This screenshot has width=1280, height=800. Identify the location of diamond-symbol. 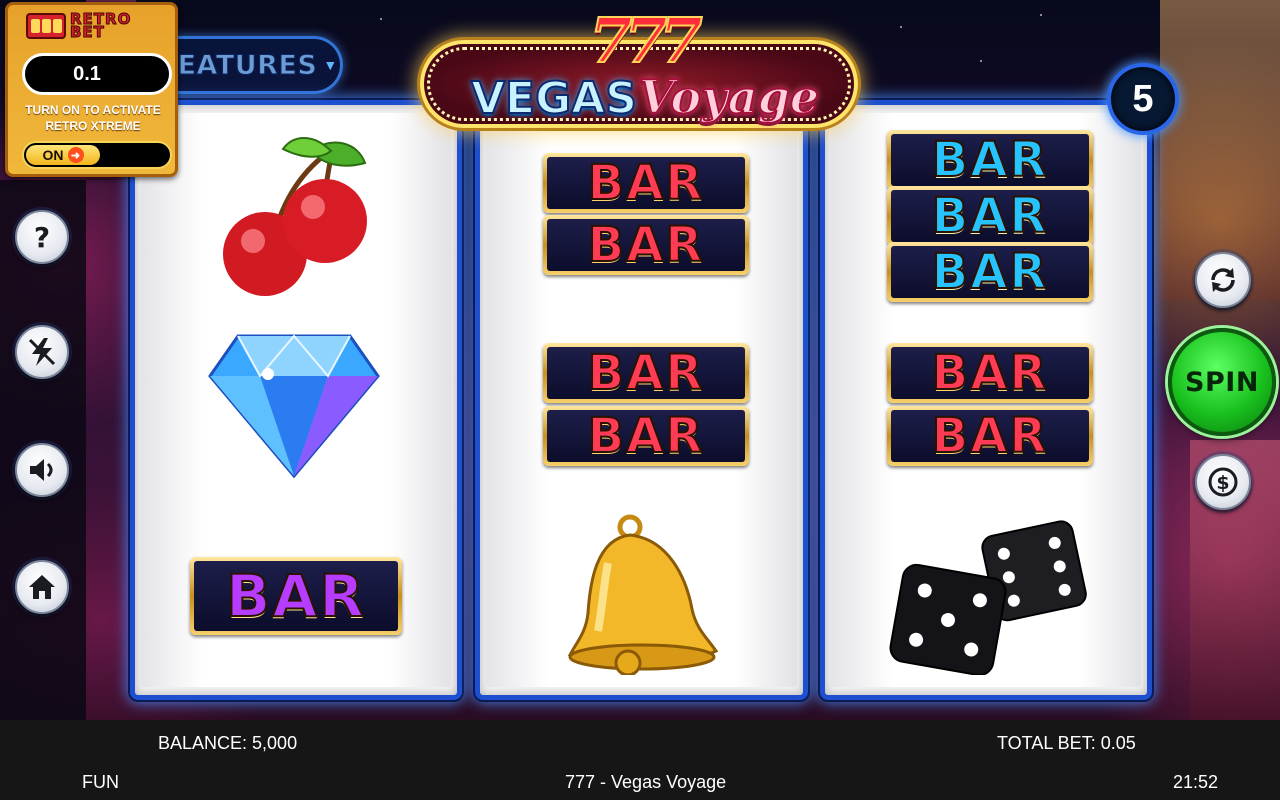
(294, 406).